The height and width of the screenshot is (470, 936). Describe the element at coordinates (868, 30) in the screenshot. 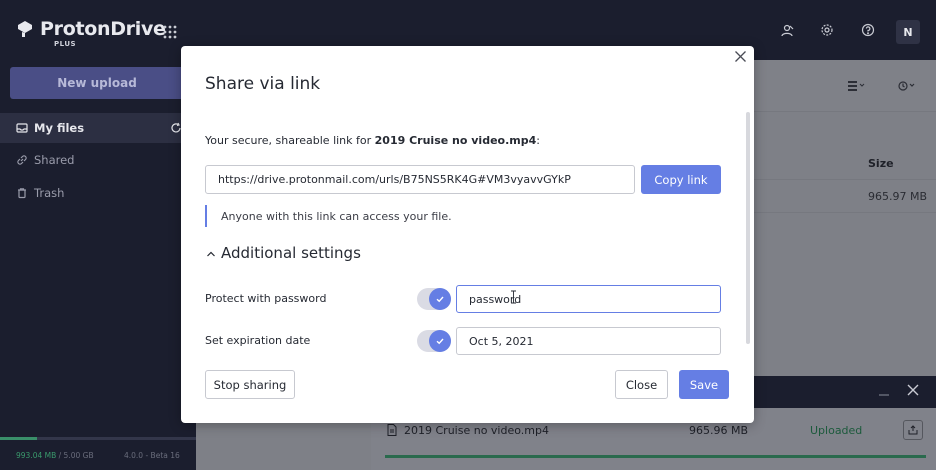

I see `help-icon` at that location.